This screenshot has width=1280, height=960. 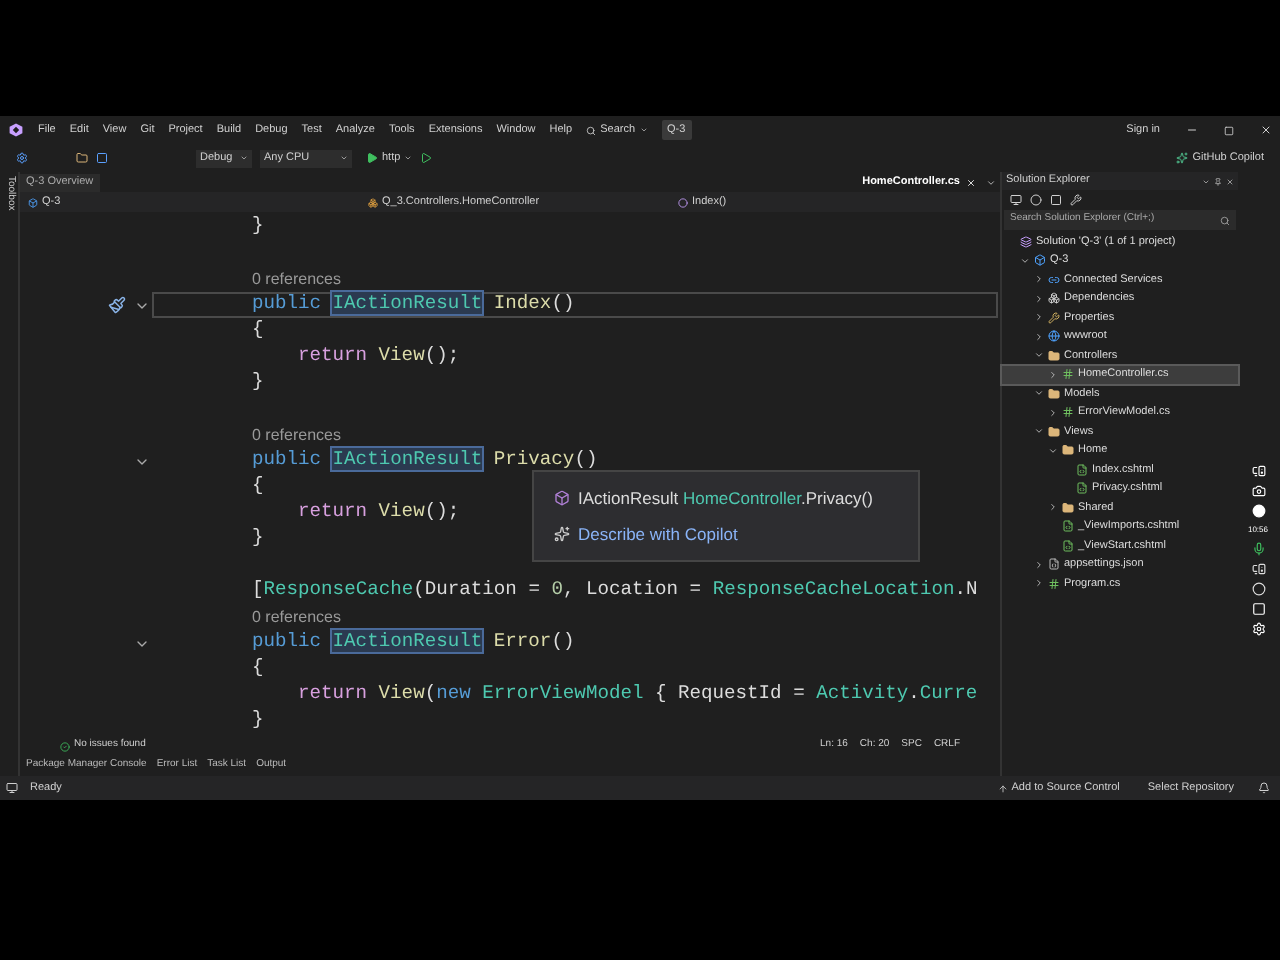 What do you see at coordinates (1258, 609) in the screenshot?
I see `window-icon` at bounding box center [1258, 609].